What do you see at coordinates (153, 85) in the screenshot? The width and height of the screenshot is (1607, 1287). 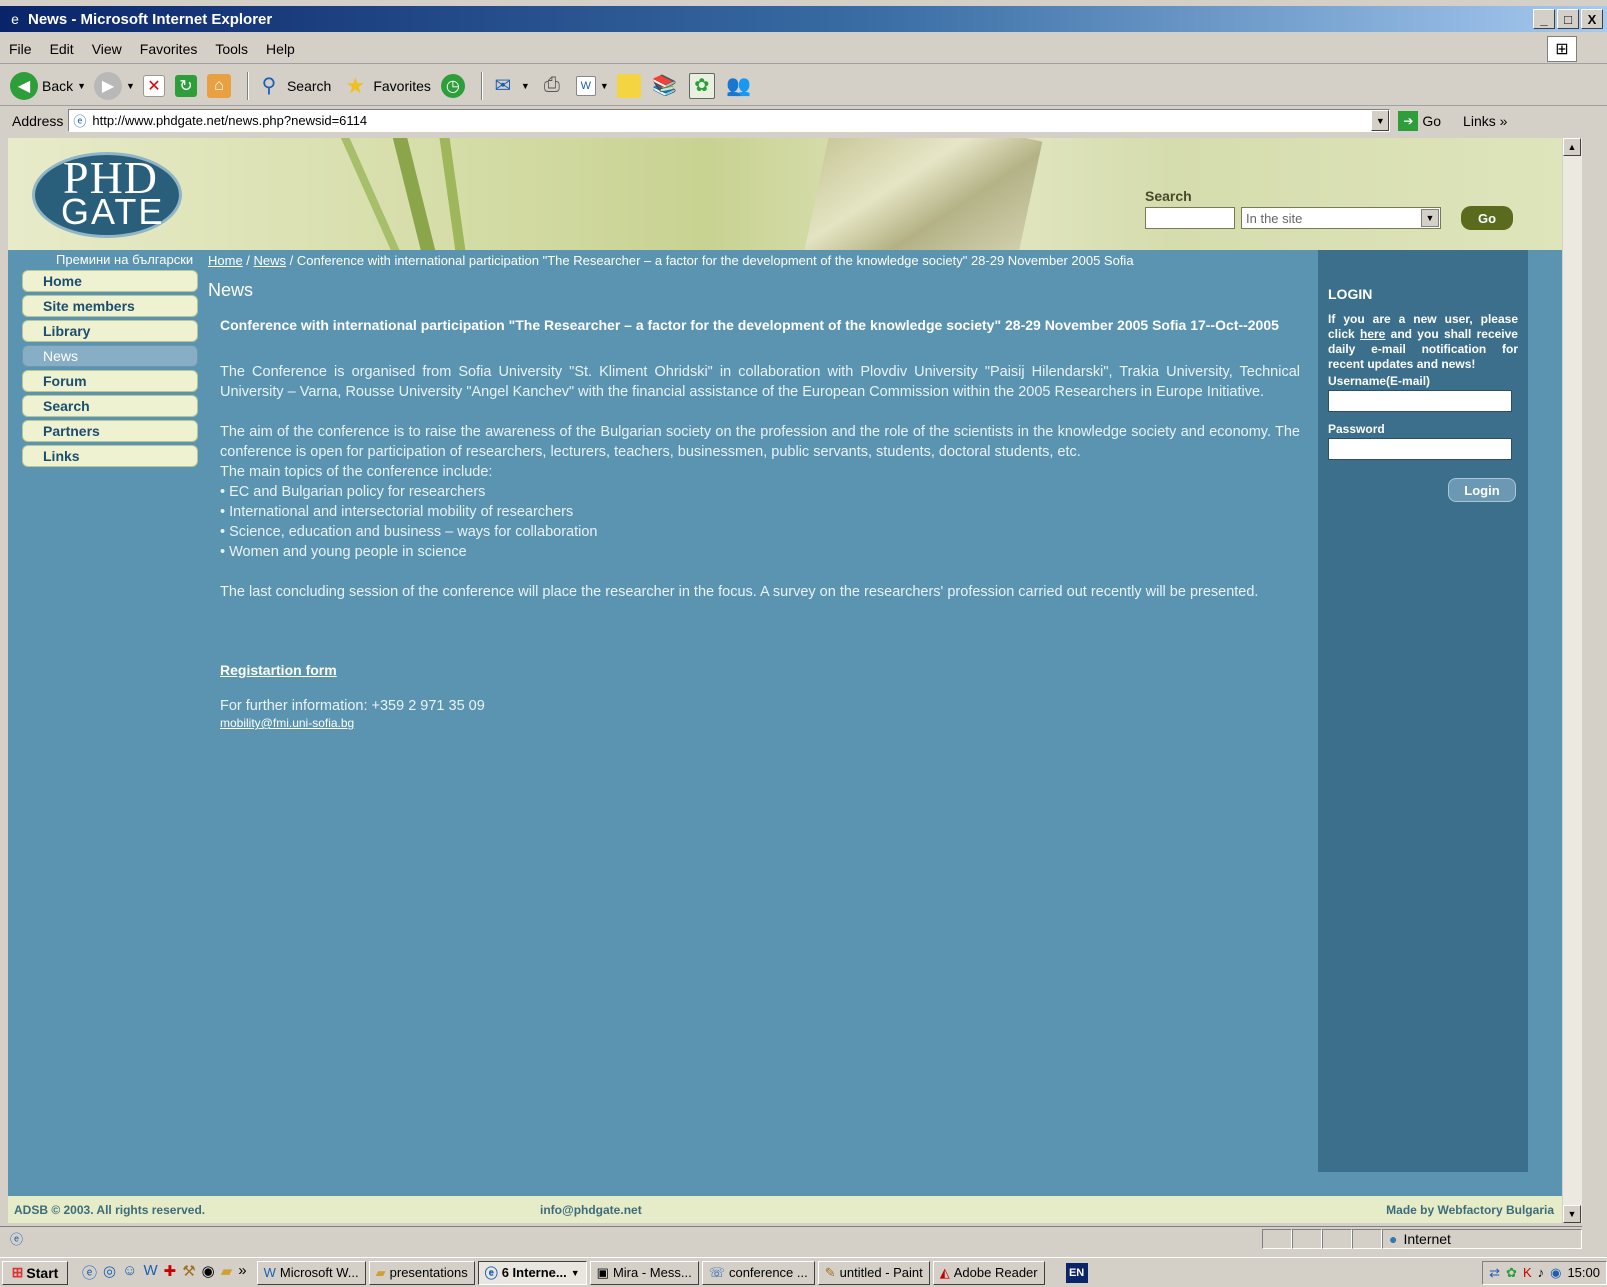 I see `stop-button: ✕` at bounding box center [153, 85].